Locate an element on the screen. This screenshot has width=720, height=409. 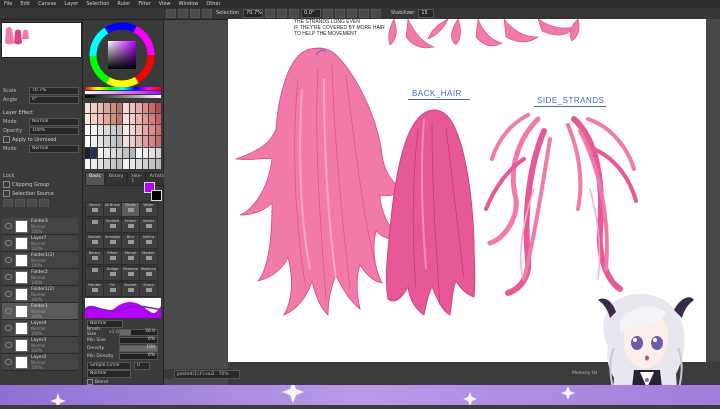
tab-binary: Binary is located at coordinates (116, 179).